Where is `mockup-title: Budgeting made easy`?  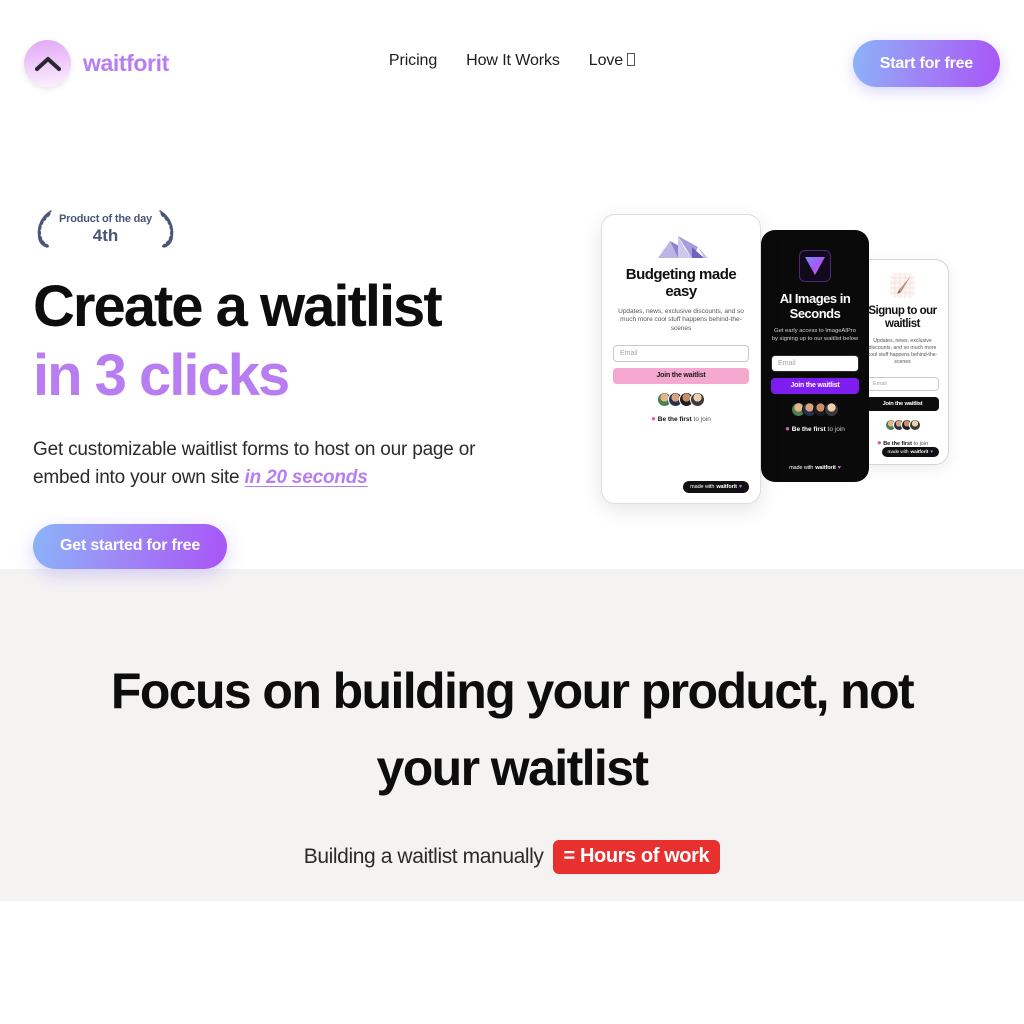 mockup-title: Budgeting made easy is located at coordinates (681, 283).